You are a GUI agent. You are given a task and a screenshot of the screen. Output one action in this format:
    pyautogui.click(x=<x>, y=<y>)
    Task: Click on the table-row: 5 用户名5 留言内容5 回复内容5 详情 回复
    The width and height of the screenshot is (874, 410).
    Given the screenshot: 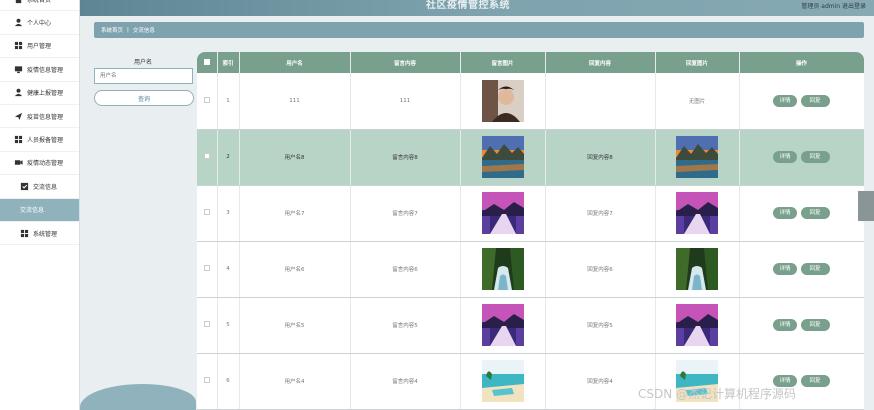 What is the action you would take?
    pyautogui.click(x=530, y=325)
    